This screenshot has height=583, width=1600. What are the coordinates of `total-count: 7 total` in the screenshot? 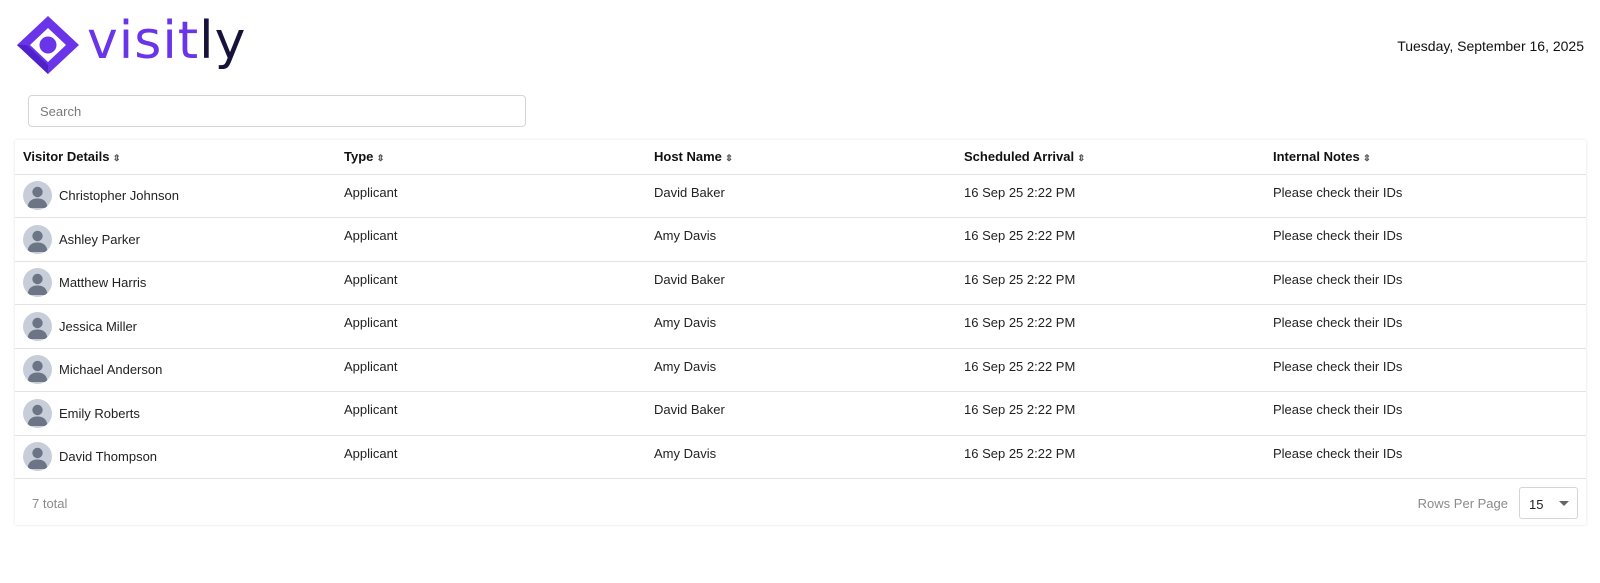 It's located at (50, 503).